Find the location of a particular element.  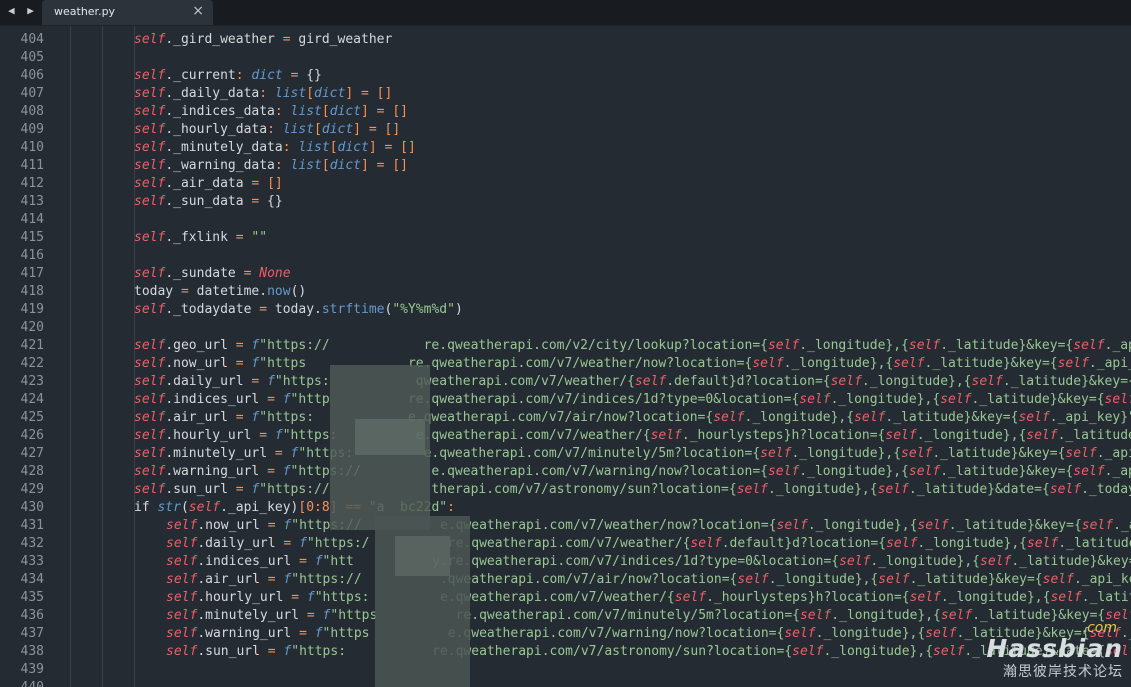

line-number: 432 is located at coordinates (32, 543).